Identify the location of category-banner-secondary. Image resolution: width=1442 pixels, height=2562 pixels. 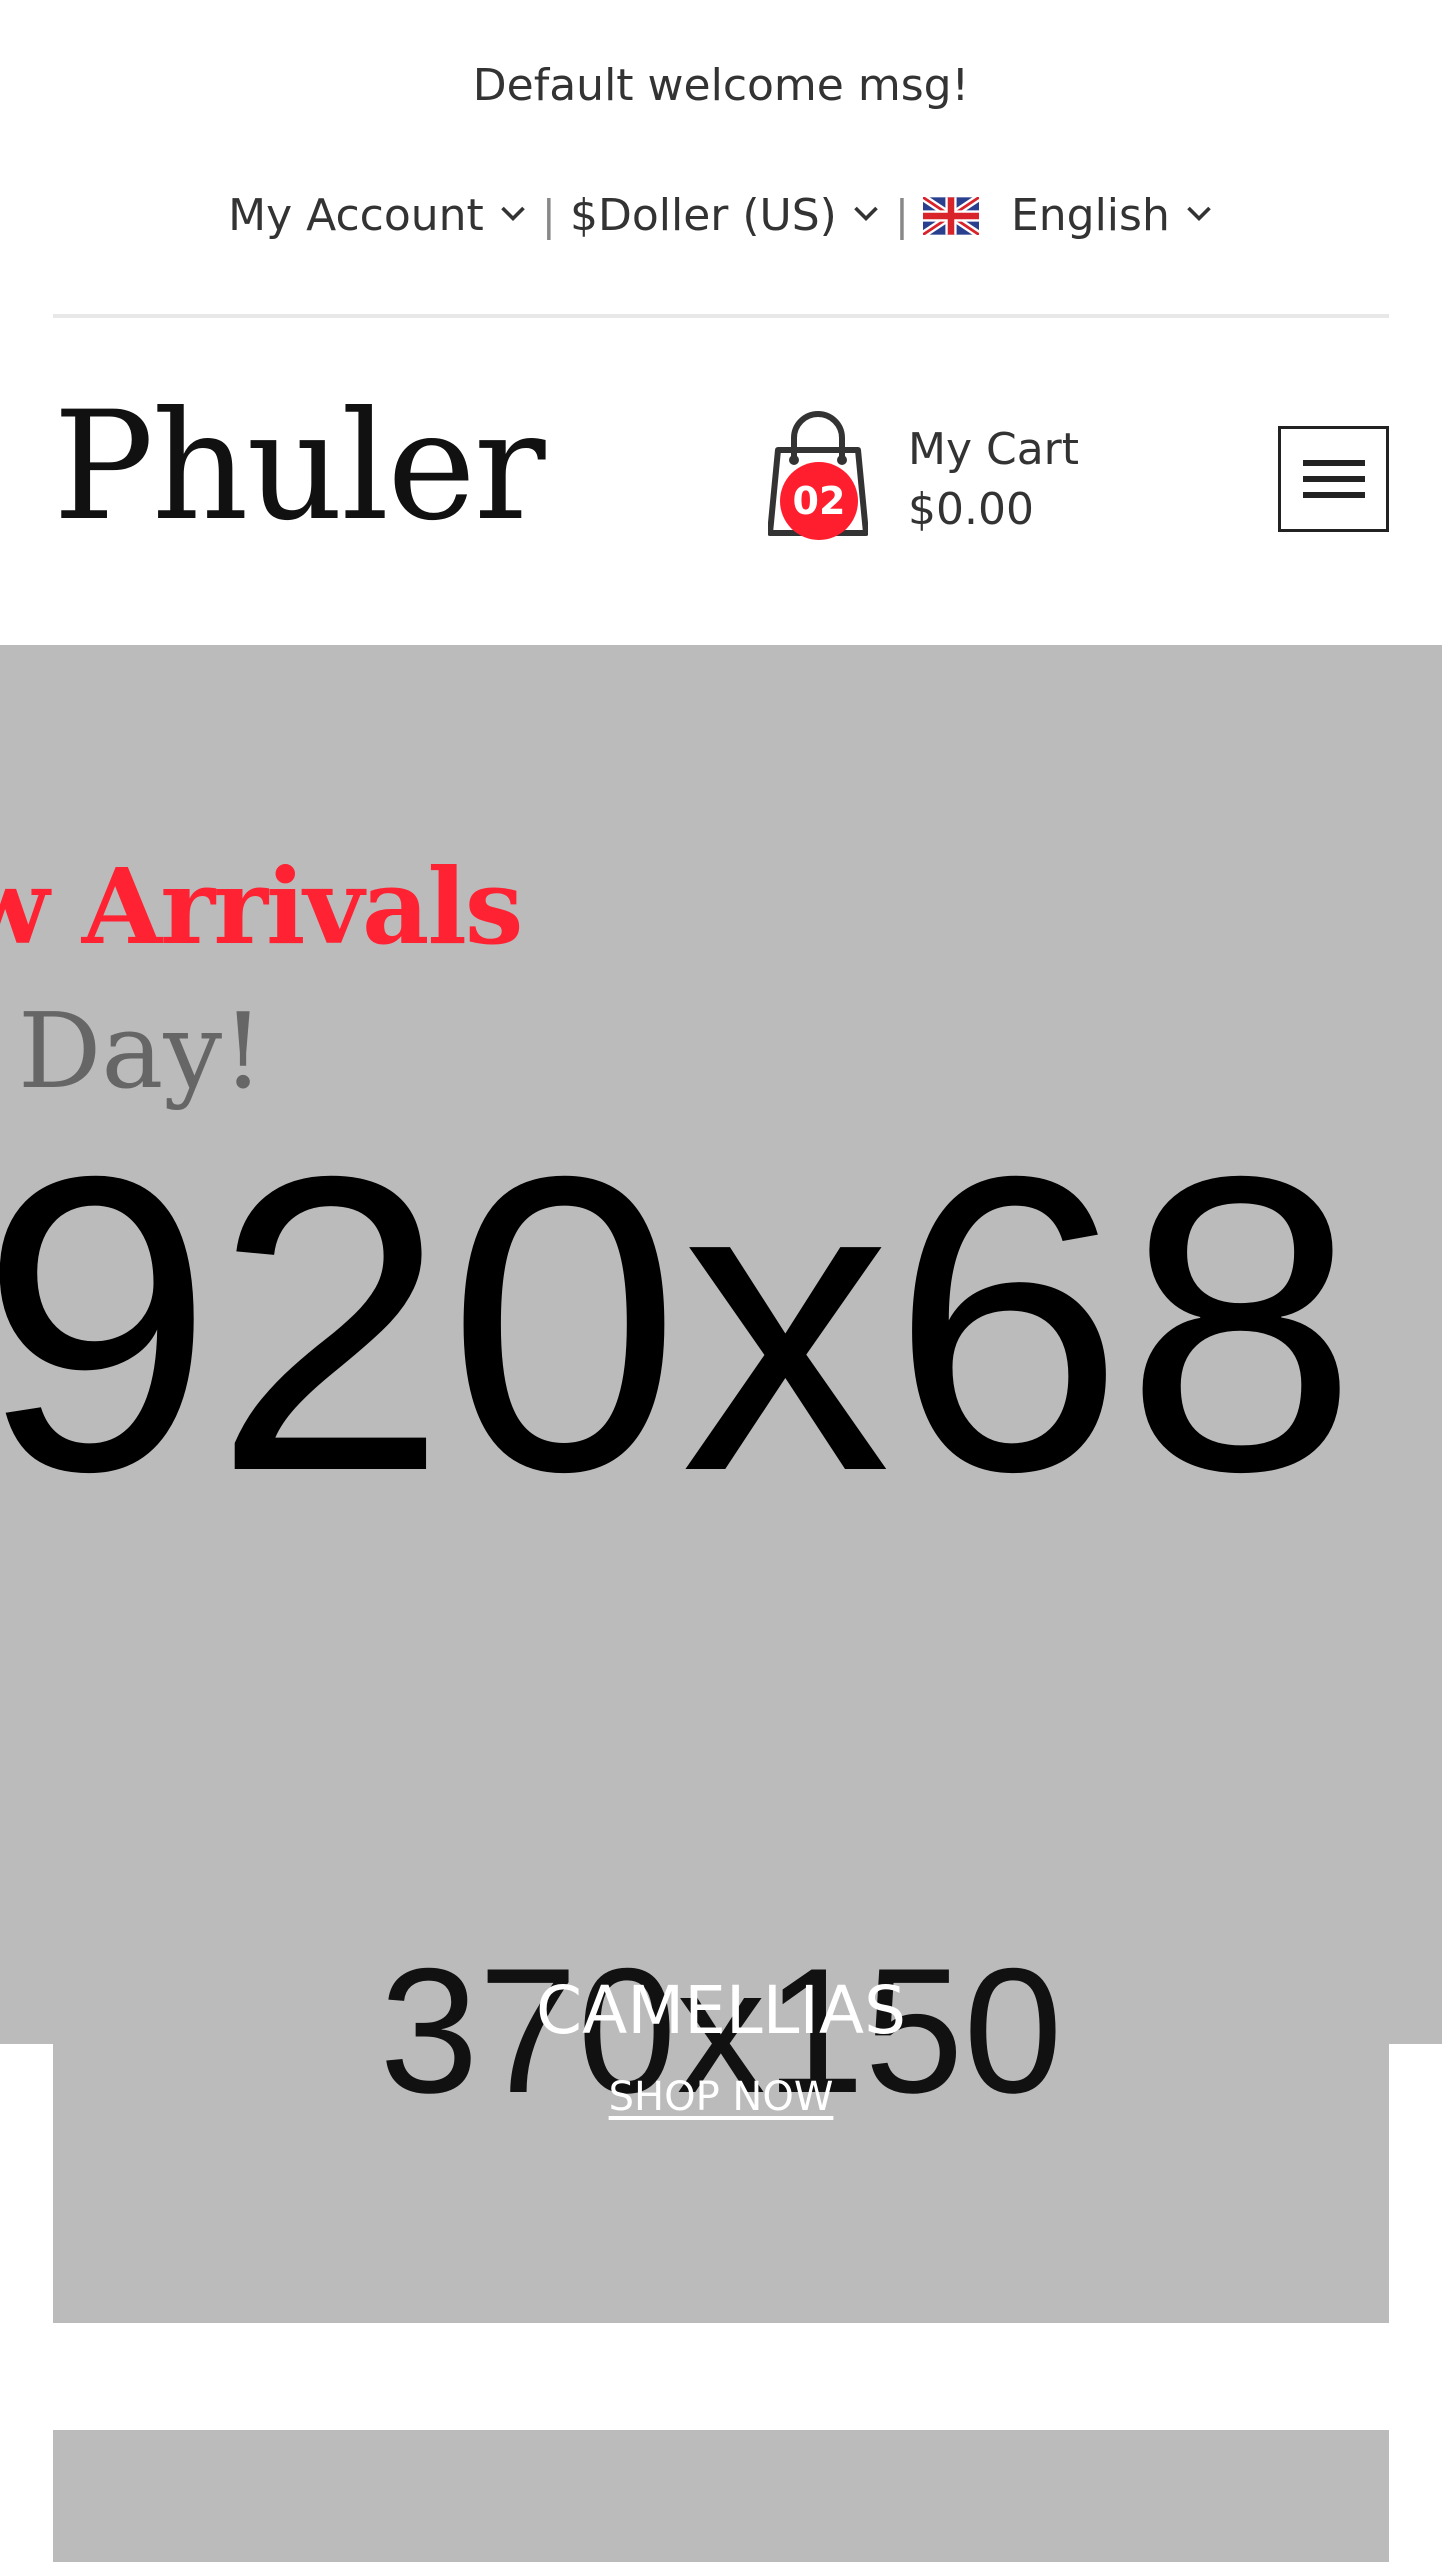
(721, 2496).